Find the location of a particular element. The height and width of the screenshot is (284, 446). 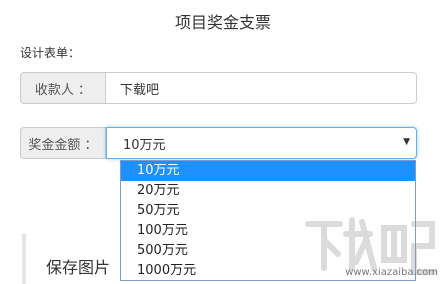

save-image-button: 保存图片 is located at coordinates (78, 266).